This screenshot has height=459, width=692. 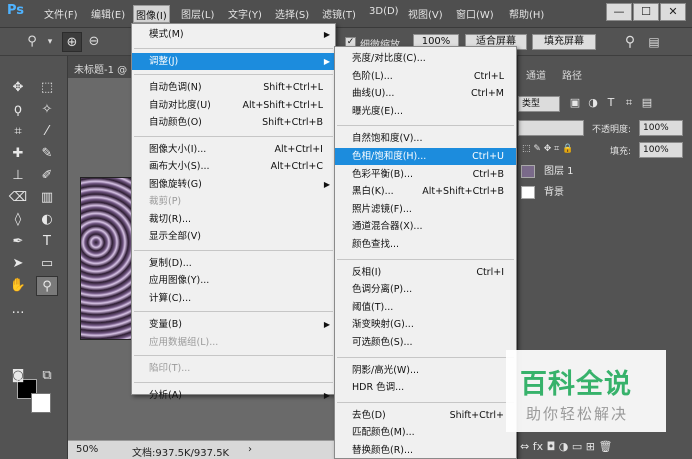 What do you see at coordinates (233, 324) in the screenshot?
I see `image-menu-item-19: 变量(B) ▶` at bounding box center [233, 324].